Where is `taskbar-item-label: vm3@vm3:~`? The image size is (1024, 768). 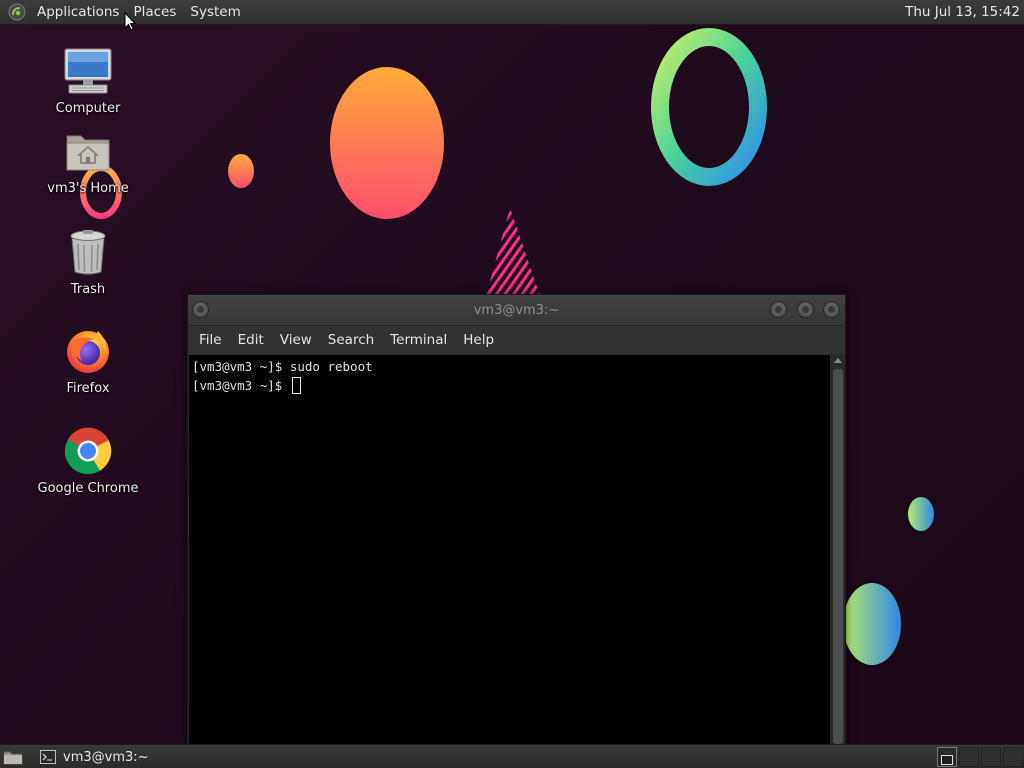 taskbar-item-label: vm3@vm3:~ is located at coordinates (106, 757).